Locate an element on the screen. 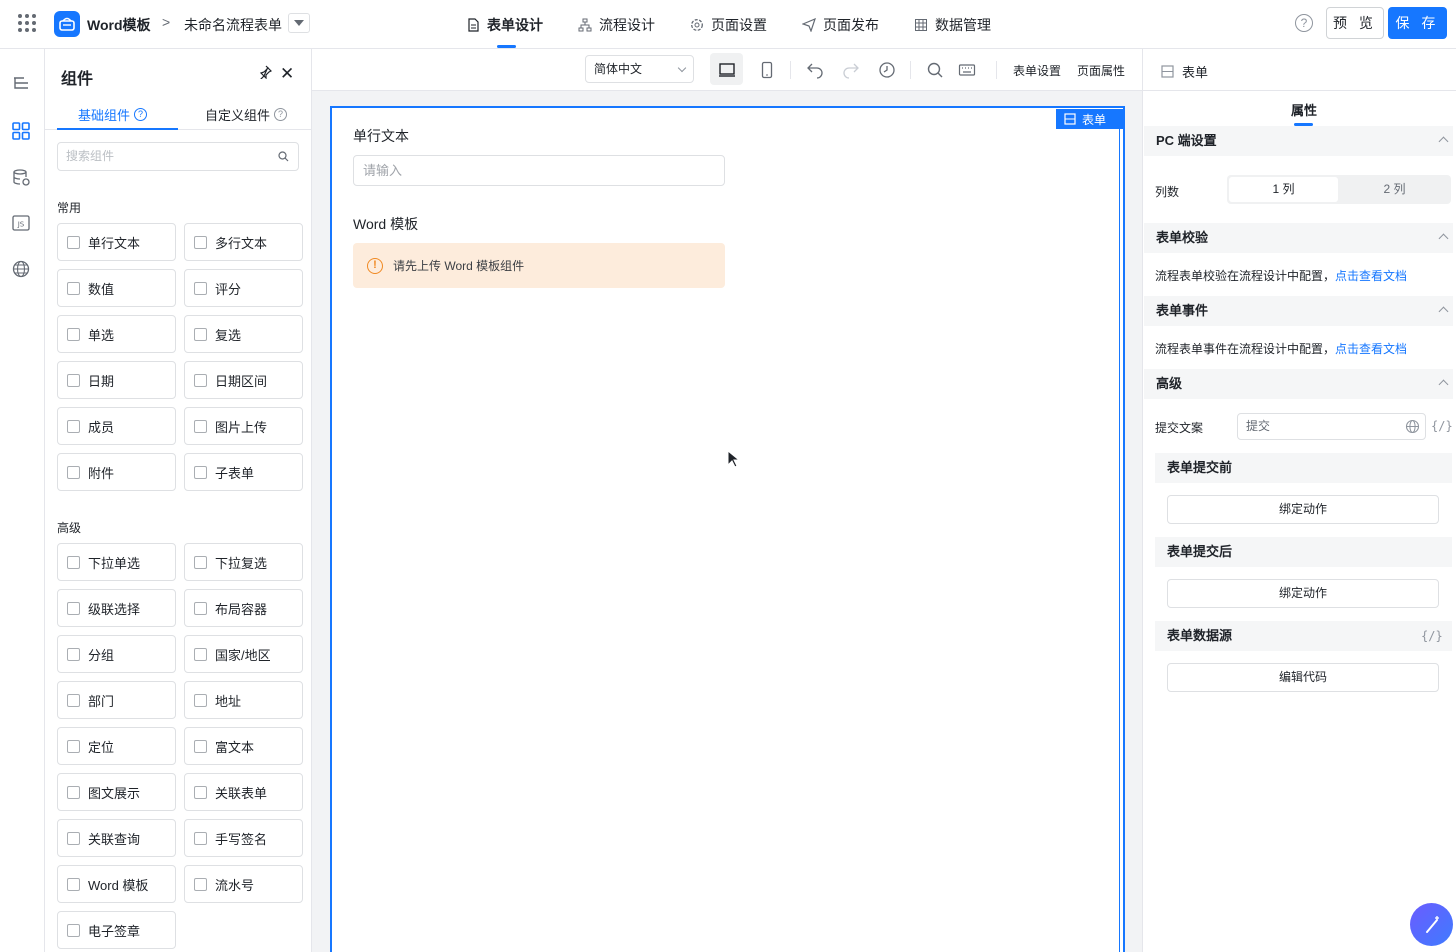 The width and height of the screenshot is (1456, 952). section-pc-settings: PC 端设置 is located at coordinates (1298, 141).